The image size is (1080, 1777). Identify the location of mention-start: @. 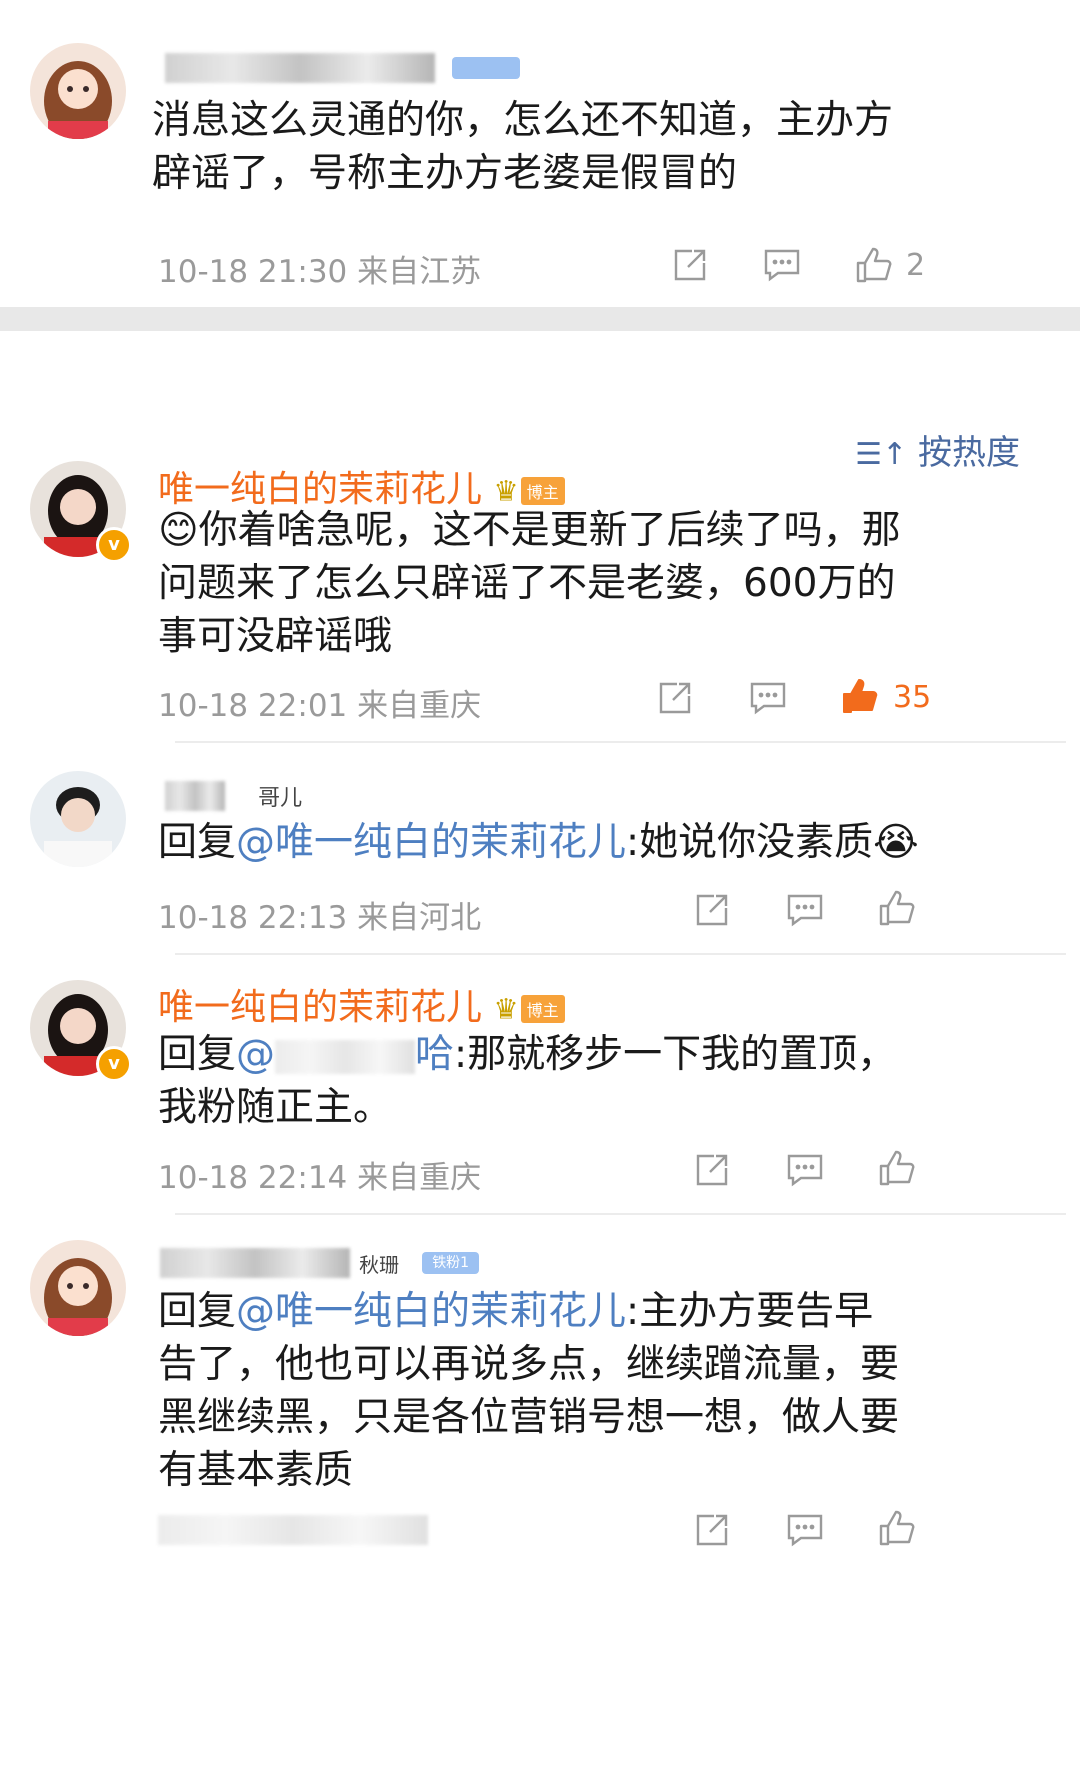
(255, 1054).